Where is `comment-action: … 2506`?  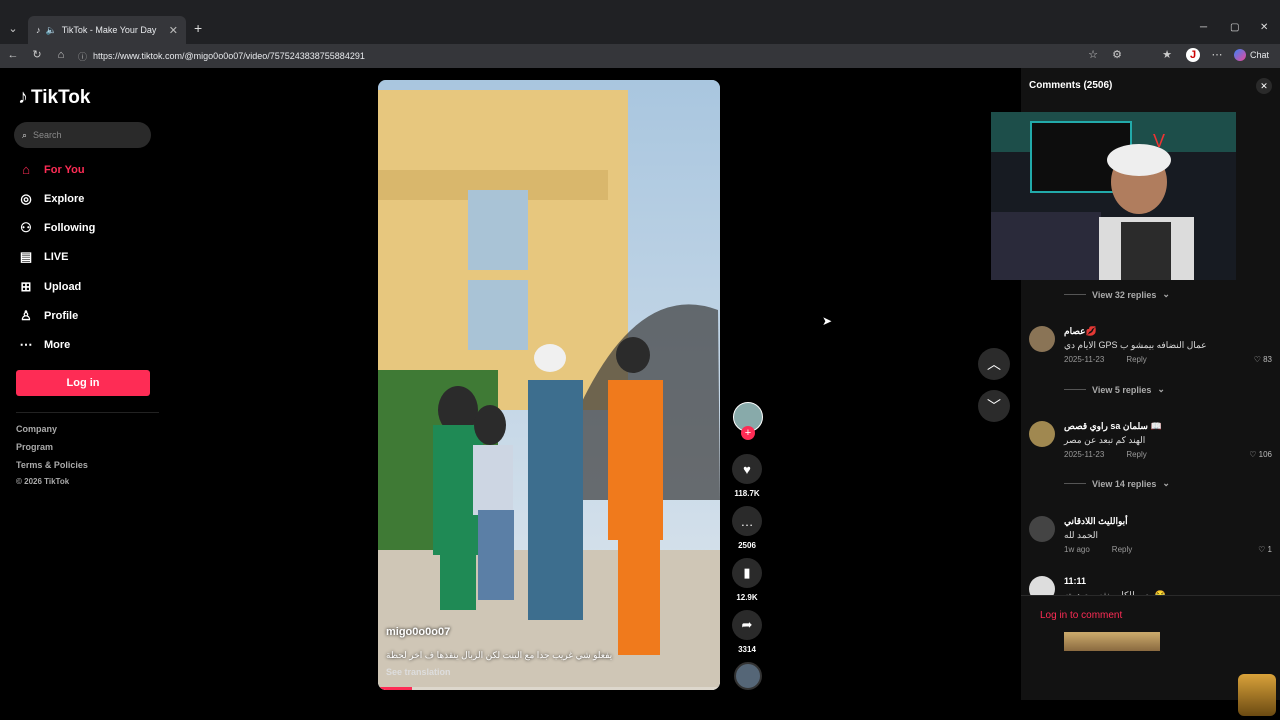
comment-action: … 2506 is located at coordinates (747, 528).